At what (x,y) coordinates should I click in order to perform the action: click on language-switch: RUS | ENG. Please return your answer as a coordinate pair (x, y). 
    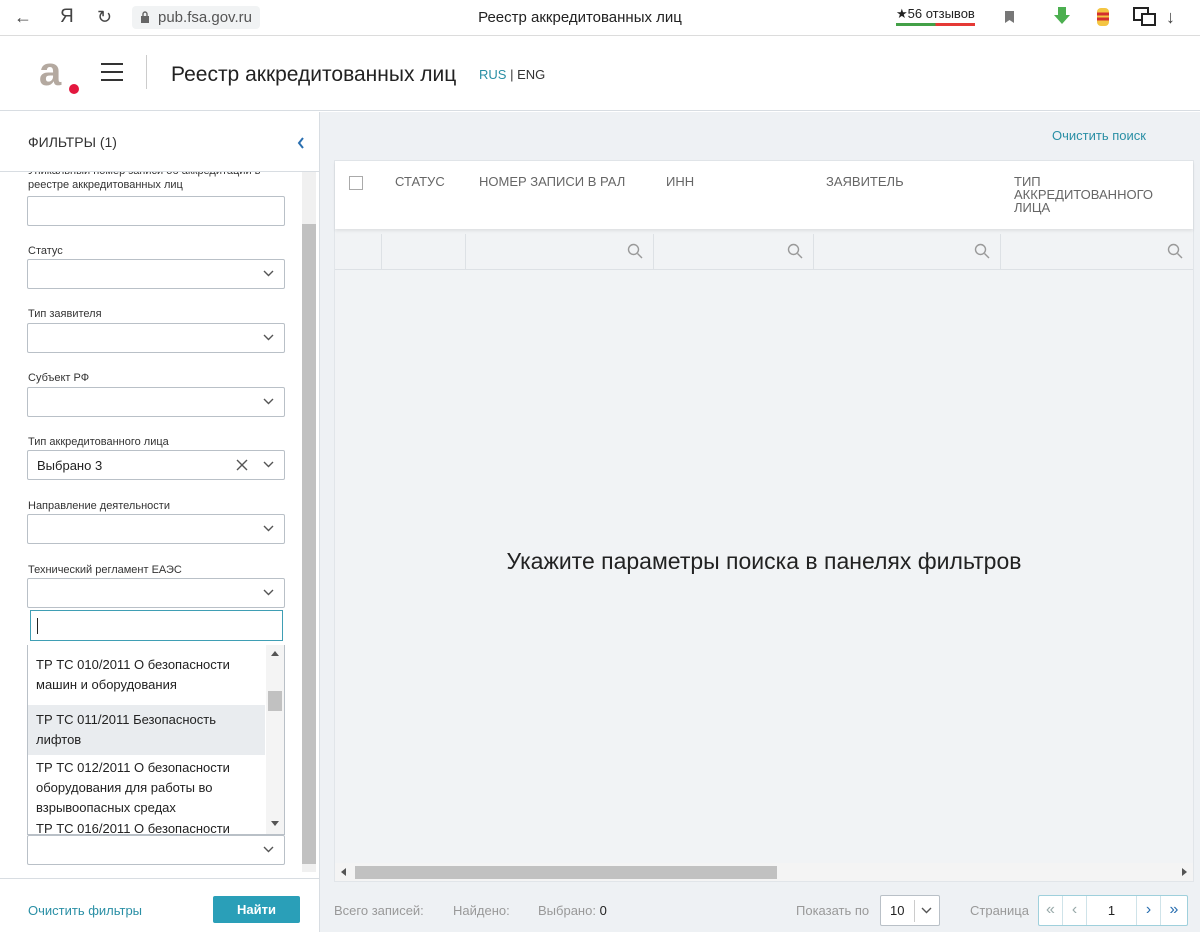
    Looking at the image, I should click on (512, 74).